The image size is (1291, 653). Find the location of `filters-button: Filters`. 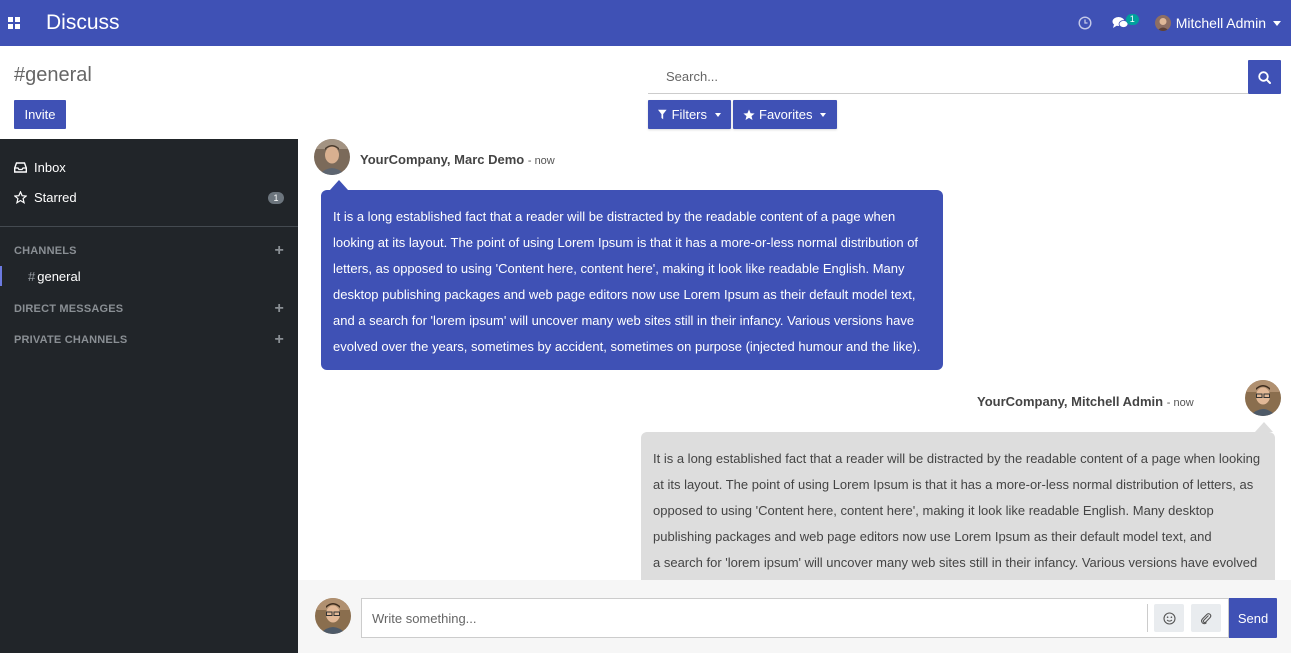

filters-button: Filters is located at coordinates (689, 114).